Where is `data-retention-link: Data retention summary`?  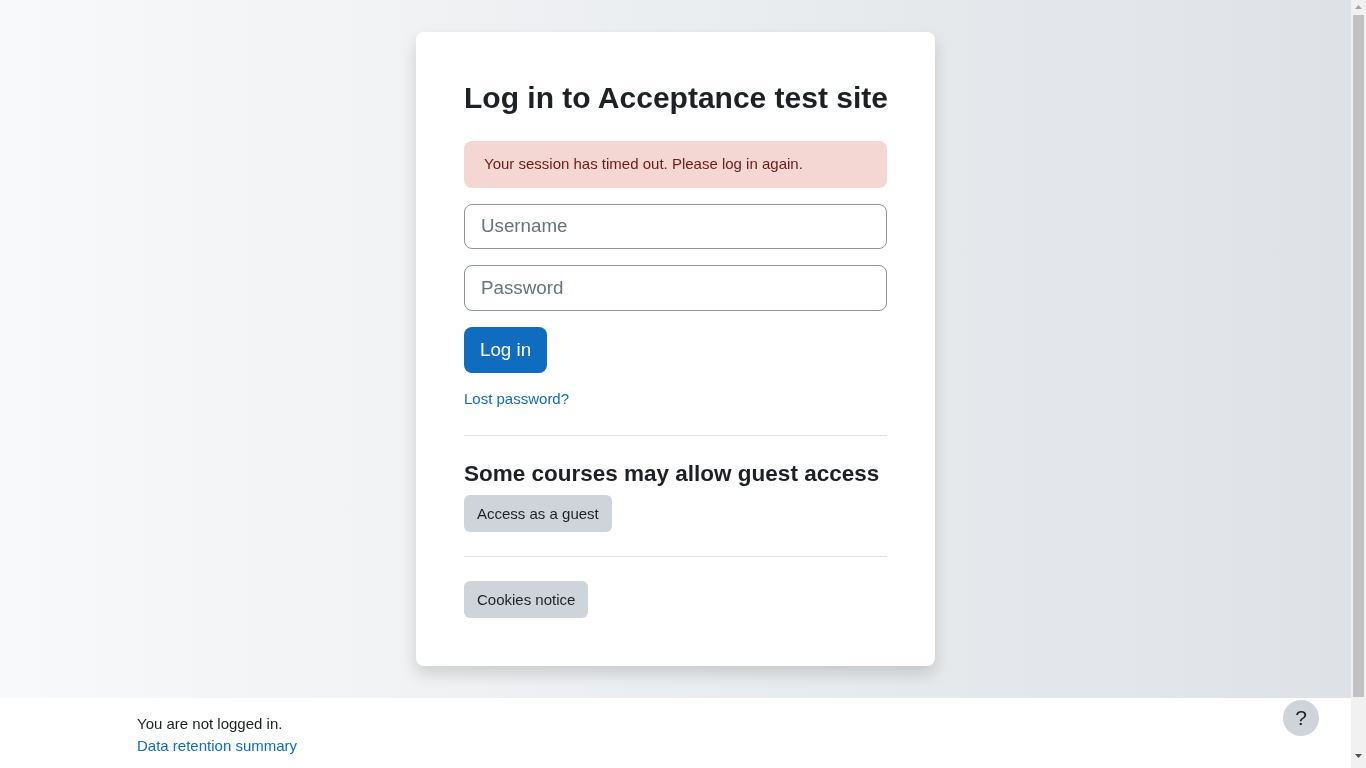 data-retention-link: Data retention summary is located at coordinates (217, 746).